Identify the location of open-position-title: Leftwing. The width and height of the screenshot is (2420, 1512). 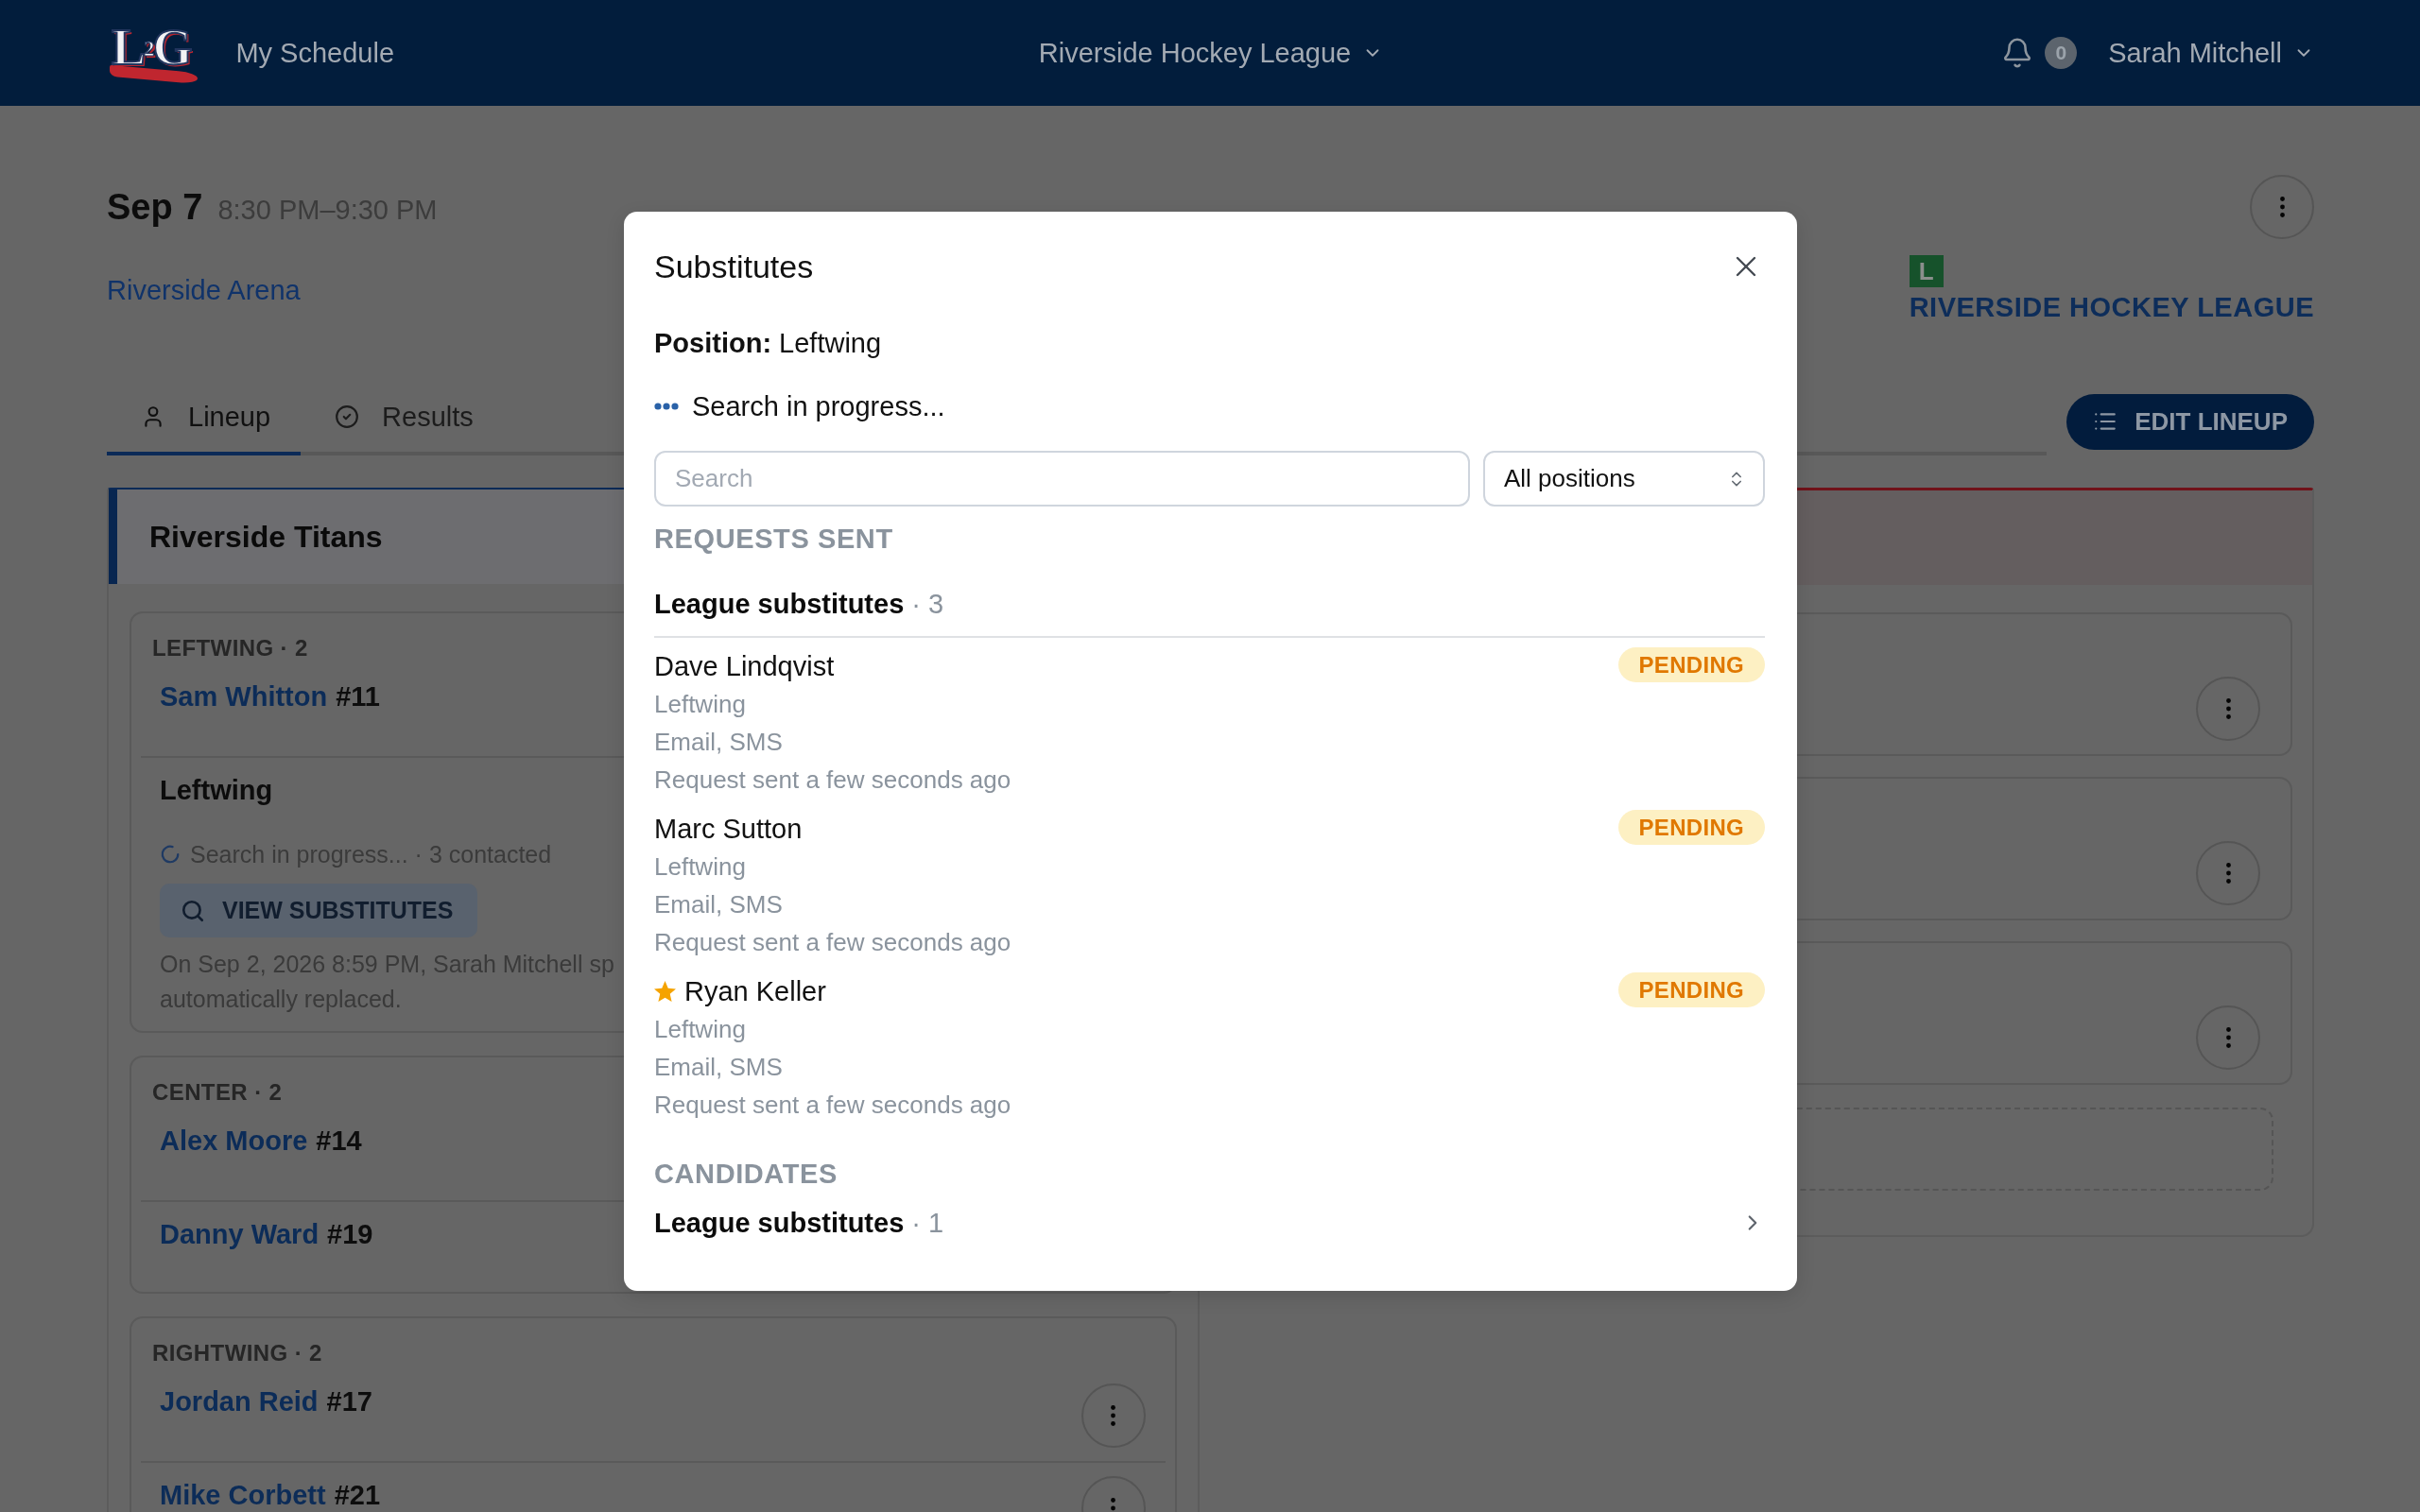
(217, 790).